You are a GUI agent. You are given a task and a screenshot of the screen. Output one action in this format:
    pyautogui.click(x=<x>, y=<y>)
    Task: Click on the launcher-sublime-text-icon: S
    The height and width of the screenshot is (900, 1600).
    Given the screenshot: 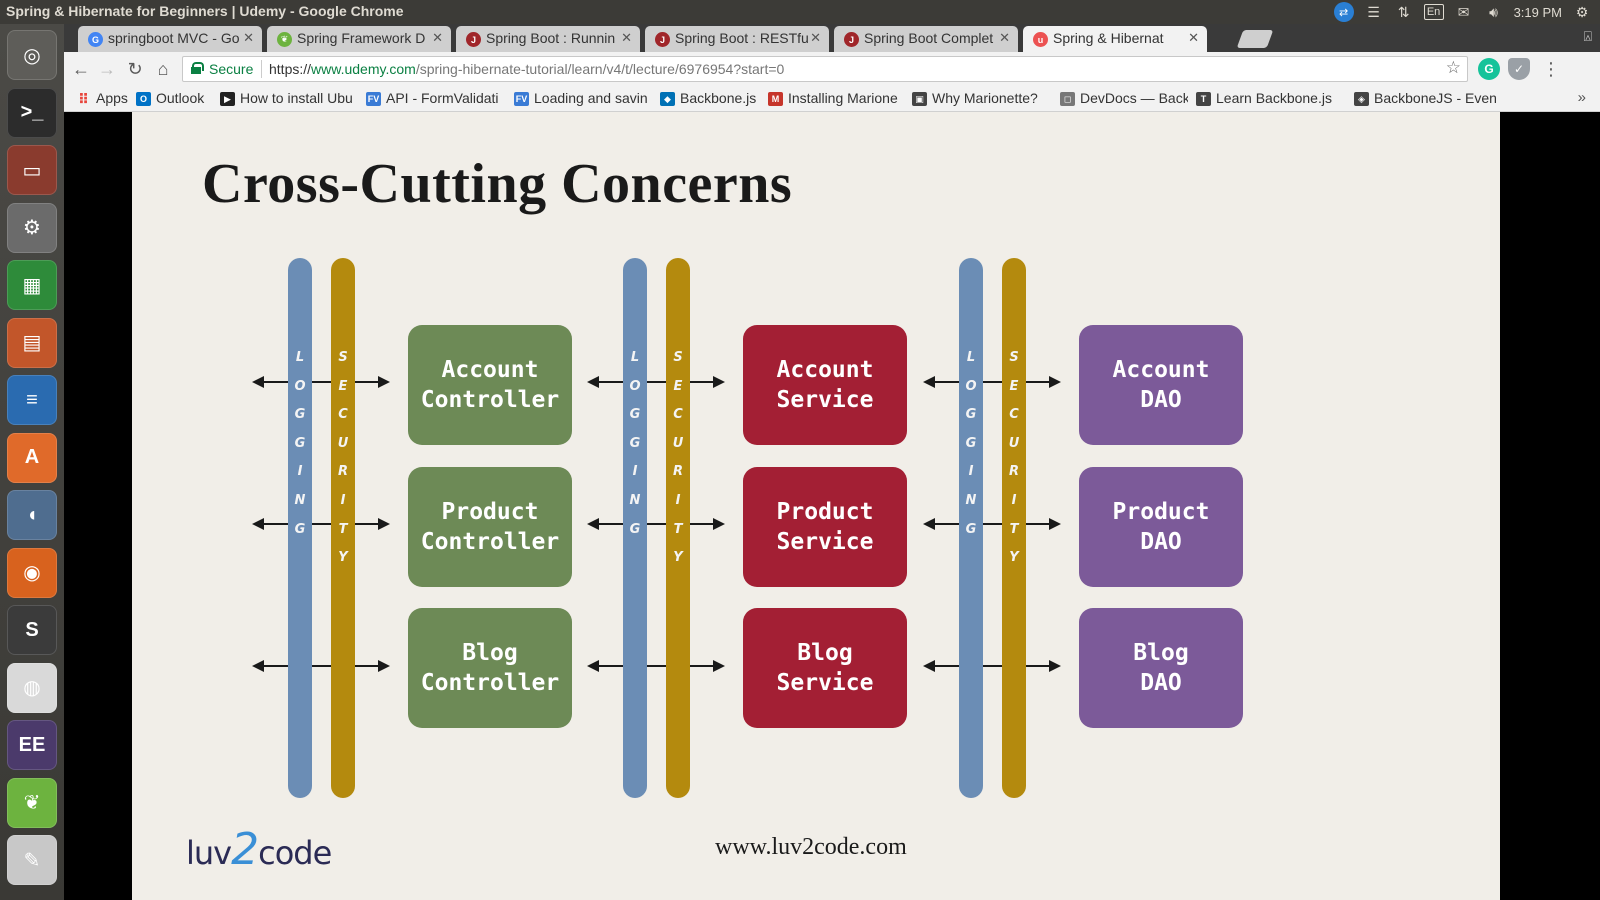 What is the action you would take?
    pyautogui.click(x=32, y=630)
    